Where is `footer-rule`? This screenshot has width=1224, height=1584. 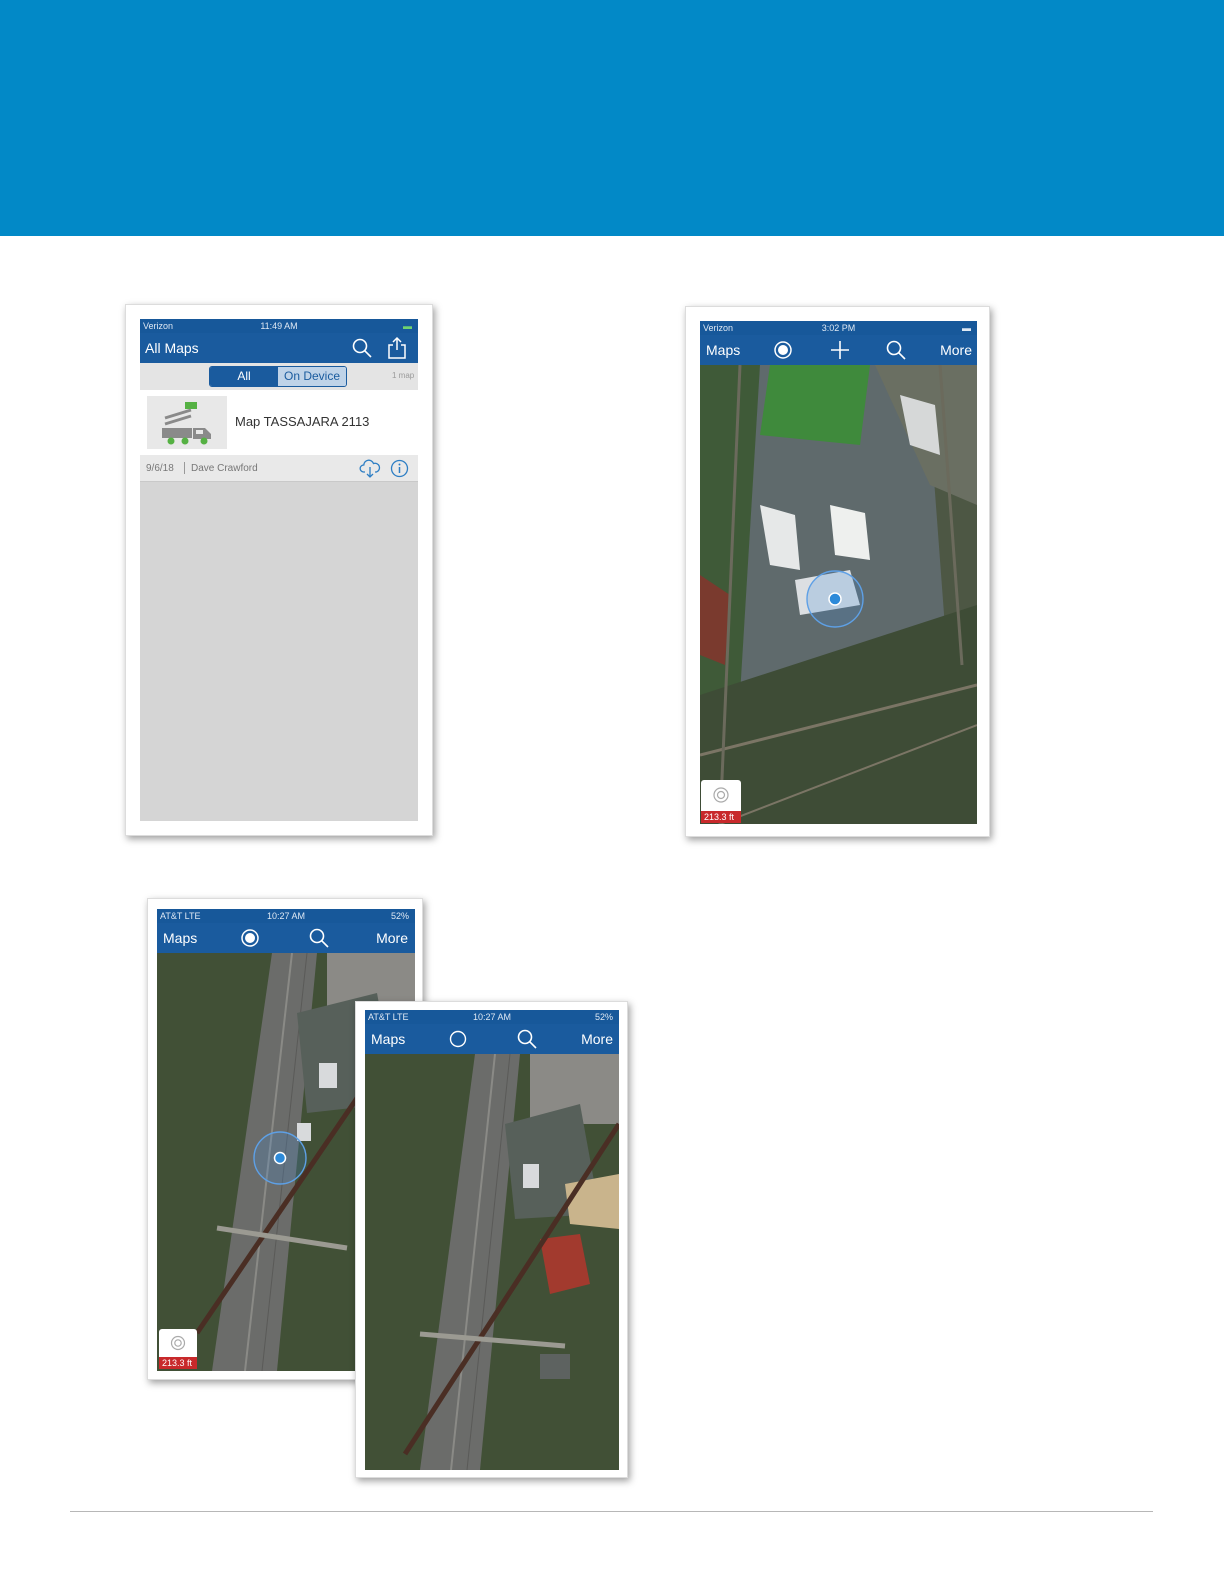
footer-rule is located at coordinates (611, 1511).